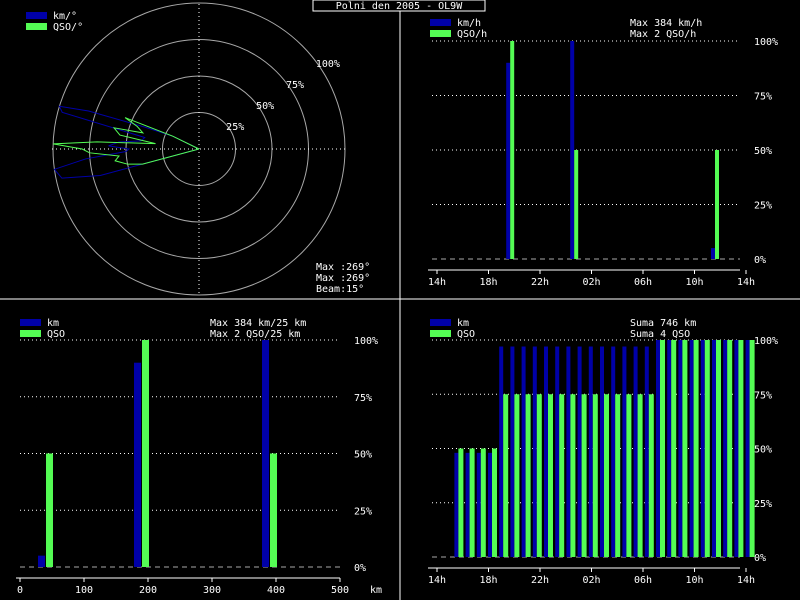  Describe the element at coordinates (363, 398) in the screenshot. I see `y-tick-label: 75%` at that location.